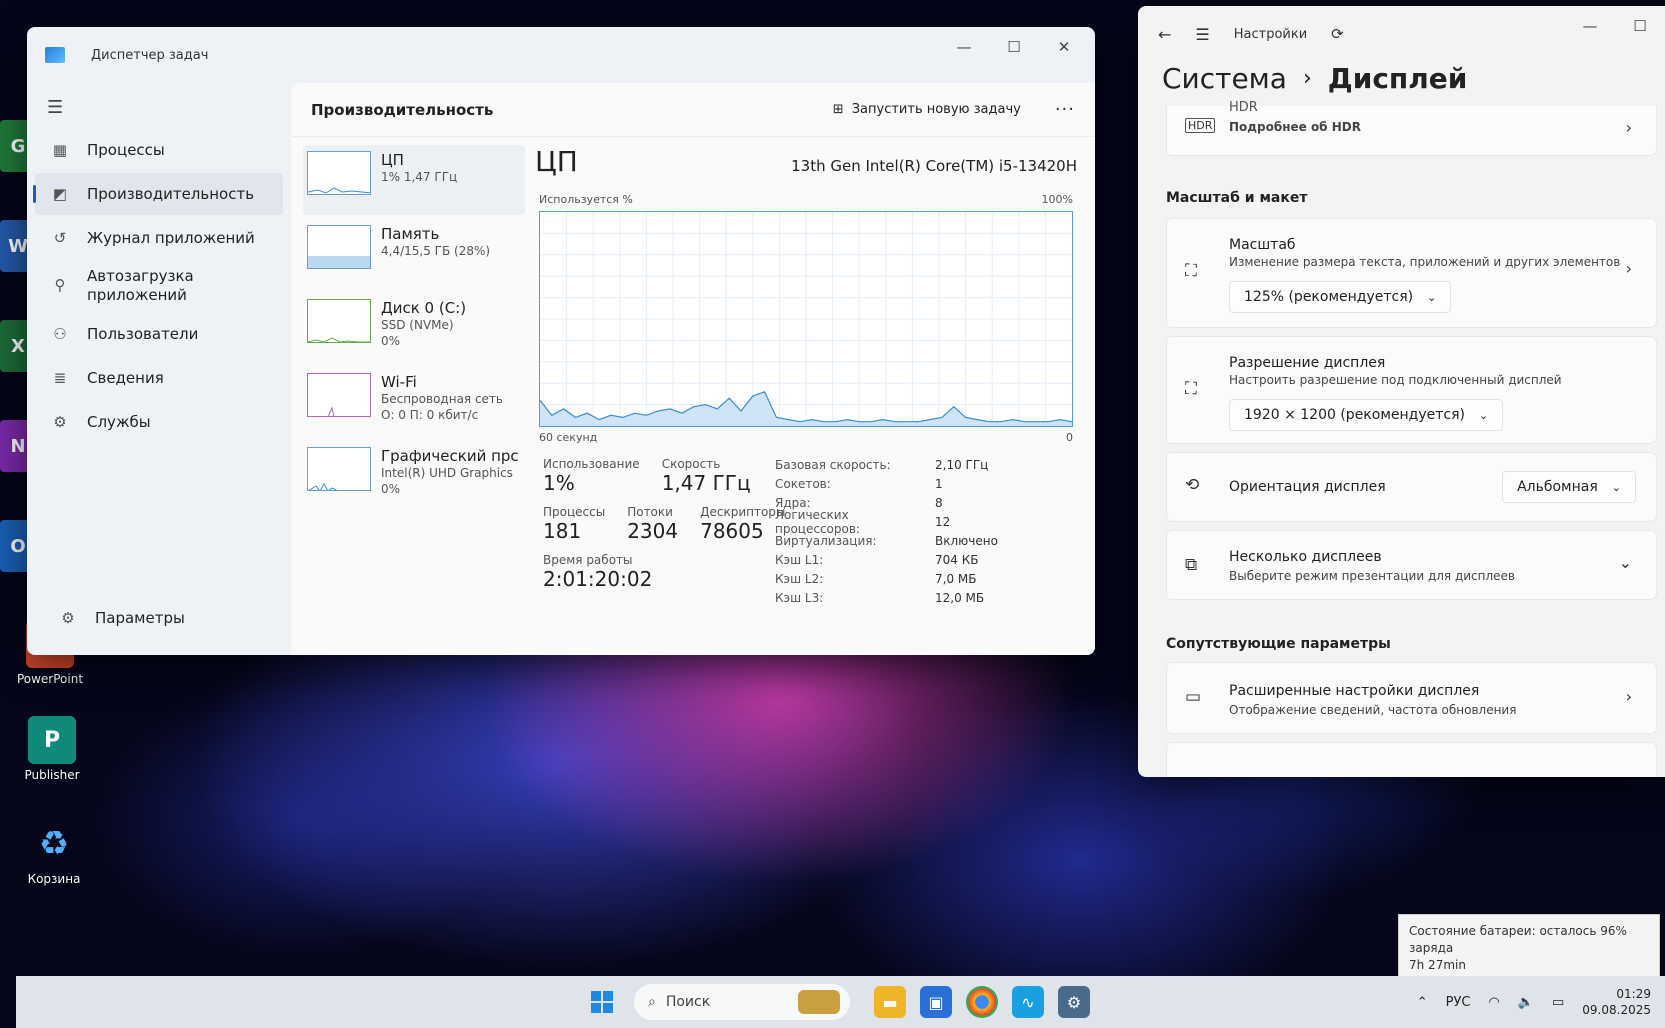 The width and height of the screenshot is (1665, 1028). What do you see at coordinates (54, 879) in the screenshot?
I see `desktop-icon-label: Корзина` at bounding box center [54, 879].